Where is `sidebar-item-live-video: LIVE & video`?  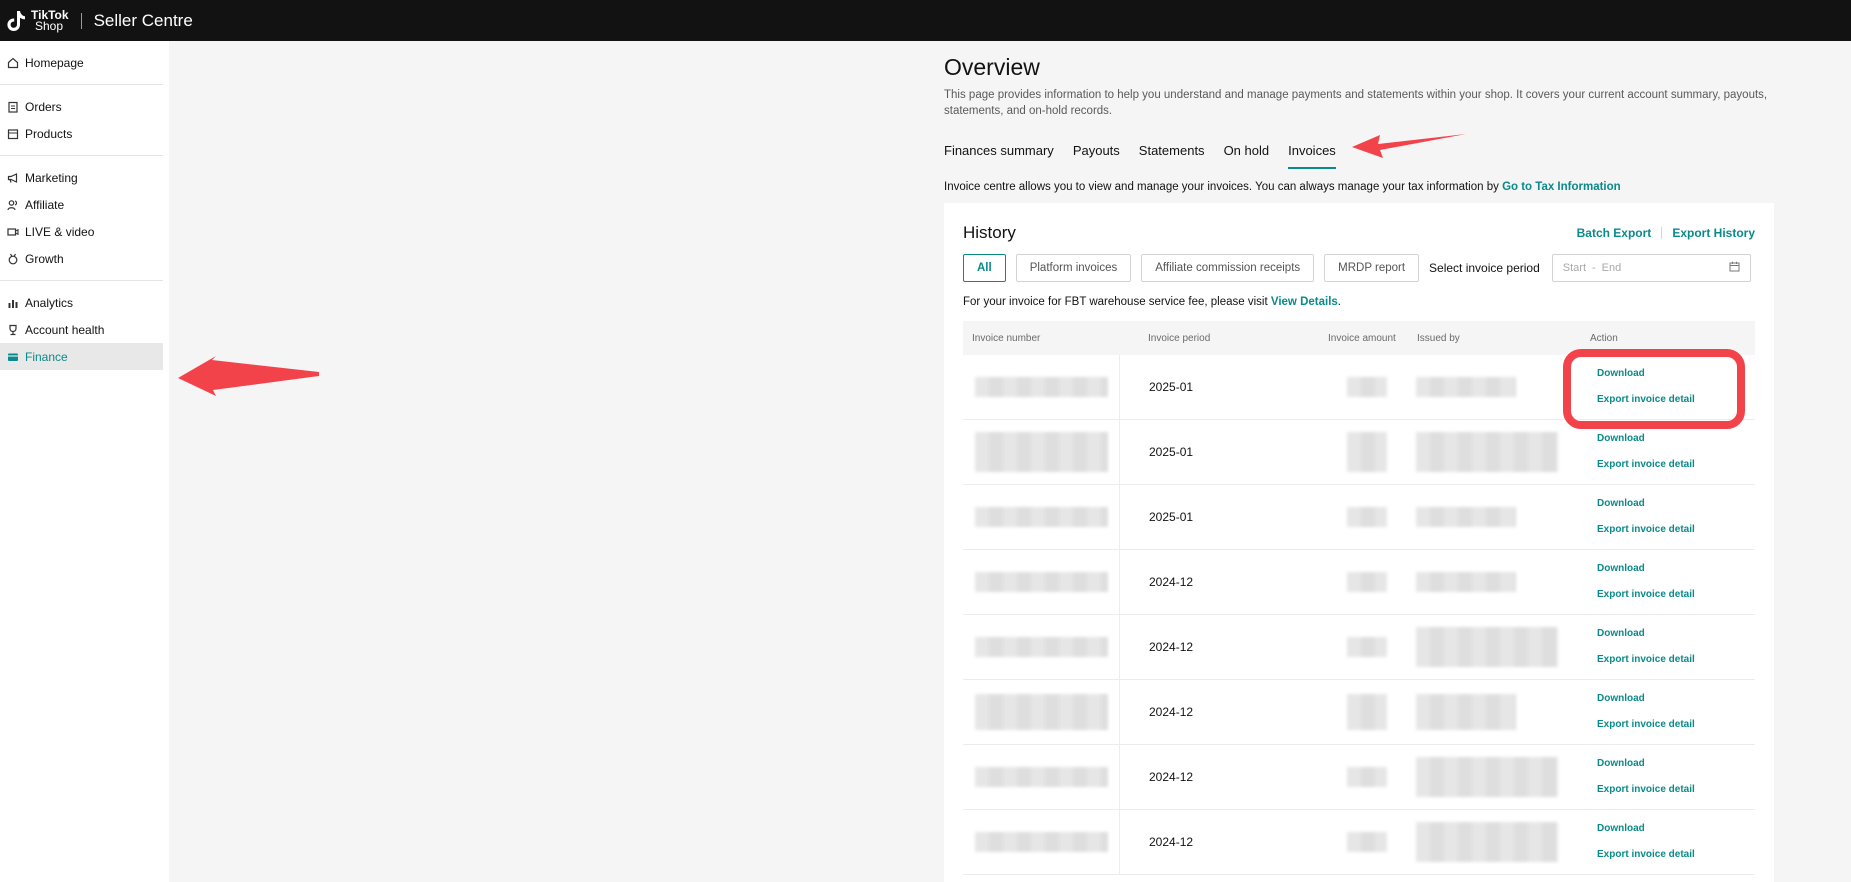
sidebar-item-live-video: LIVE & video is located at coordinates (81, 231).